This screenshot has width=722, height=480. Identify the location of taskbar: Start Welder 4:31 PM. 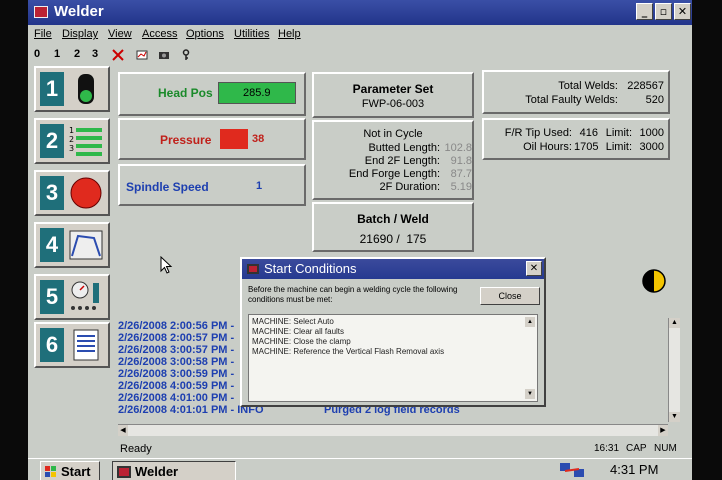
(360, 469).